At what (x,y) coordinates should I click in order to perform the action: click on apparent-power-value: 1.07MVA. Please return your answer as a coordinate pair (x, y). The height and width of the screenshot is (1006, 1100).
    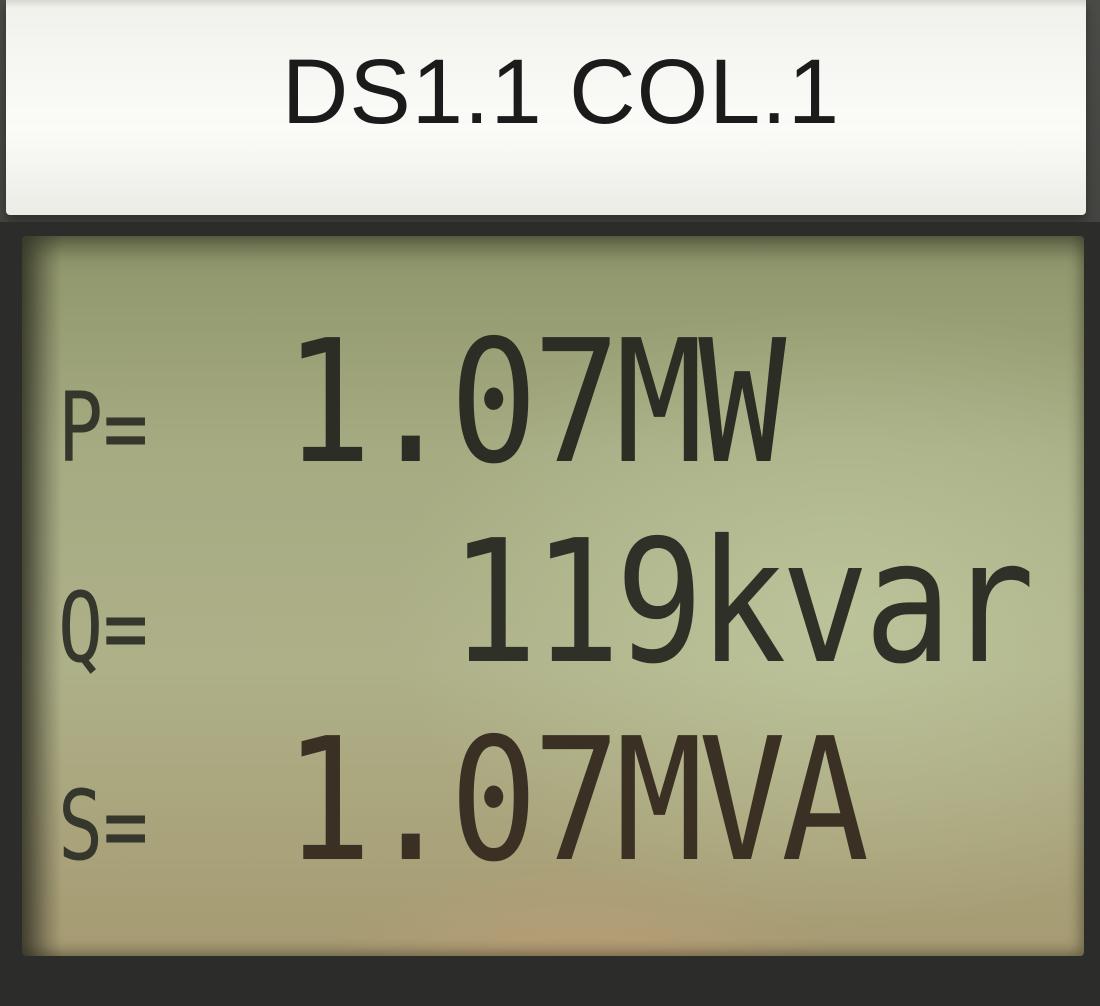
    Looking at the image, I should click on (576, 801).